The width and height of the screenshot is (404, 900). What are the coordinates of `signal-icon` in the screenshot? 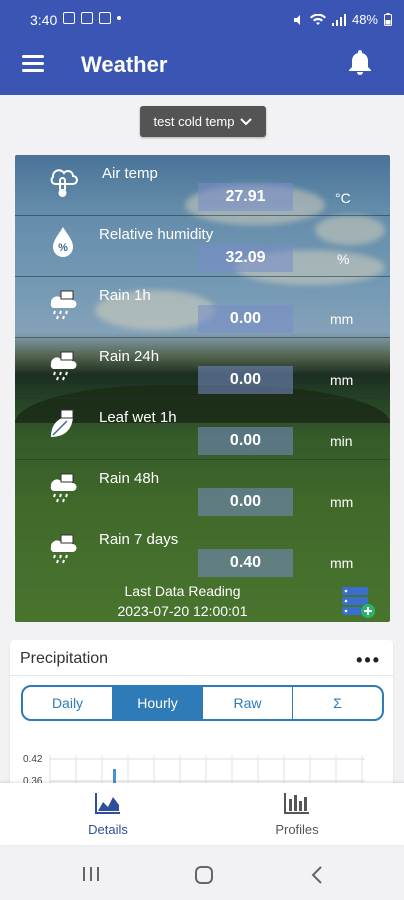 It's located at (338, 19).